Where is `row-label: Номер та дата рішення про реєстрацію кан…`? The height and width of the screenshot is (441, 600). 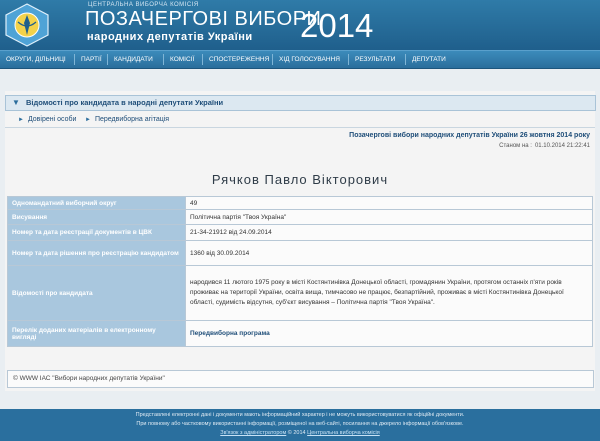
row-label: Номер та дата рішення про реєстрацію кан… is located at coordinates (96, 253).